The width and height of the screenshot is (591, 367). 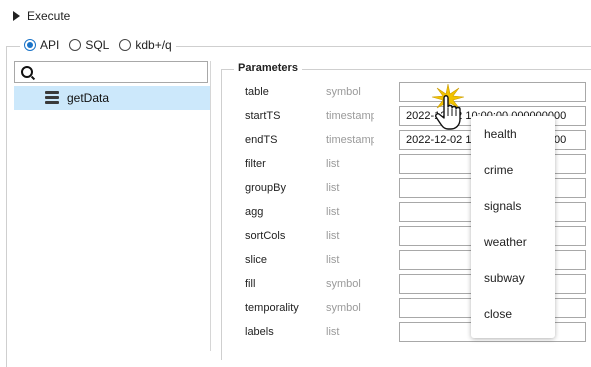 I want to click on hand-pointer-cursor-icon, so click(x=448, y=106).